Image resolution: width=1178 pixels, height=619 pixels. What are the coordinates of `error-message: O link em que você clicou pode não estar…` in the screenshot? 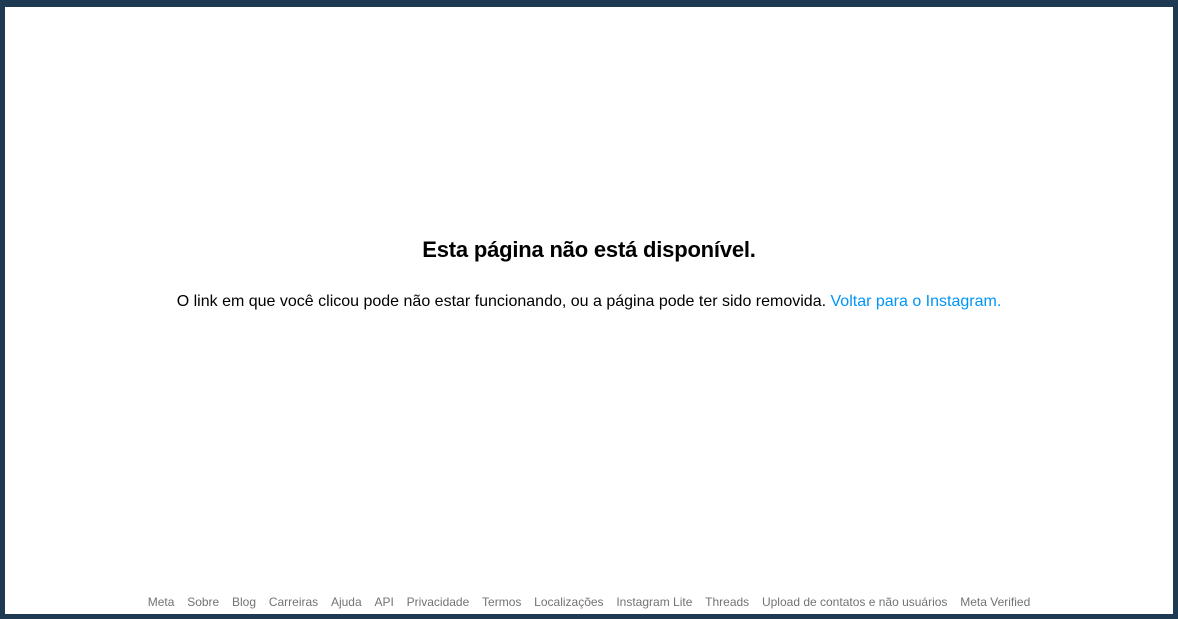 It's located at (589, 302).